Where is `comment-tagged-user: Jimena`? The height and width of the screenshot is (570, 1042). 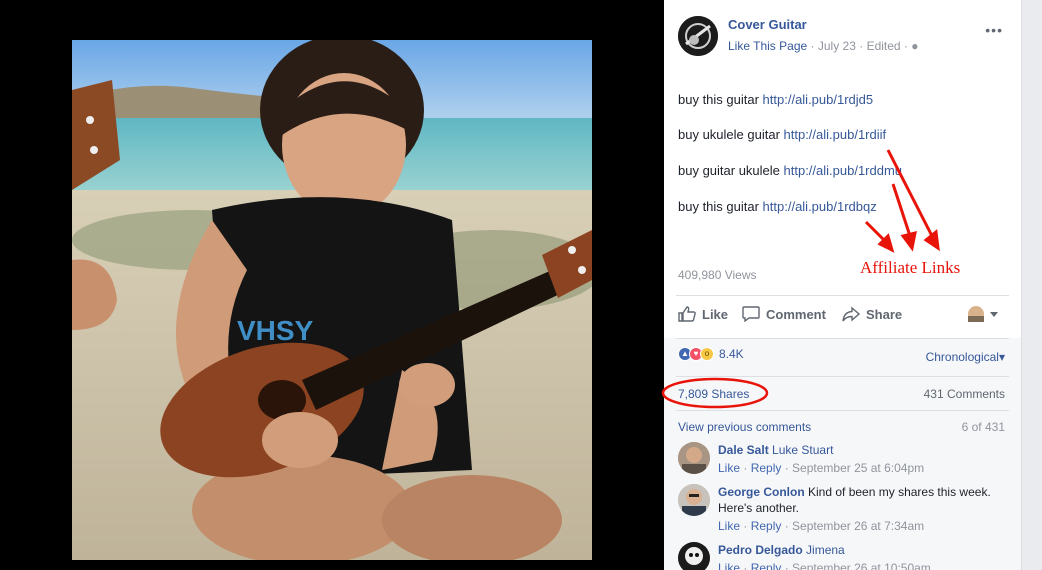
comment-tagged-user: Jimena is located at coordinates (825, 550).